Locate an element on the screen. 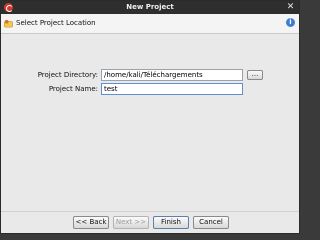  folder-star-icon is located at coordinates (8, 23).